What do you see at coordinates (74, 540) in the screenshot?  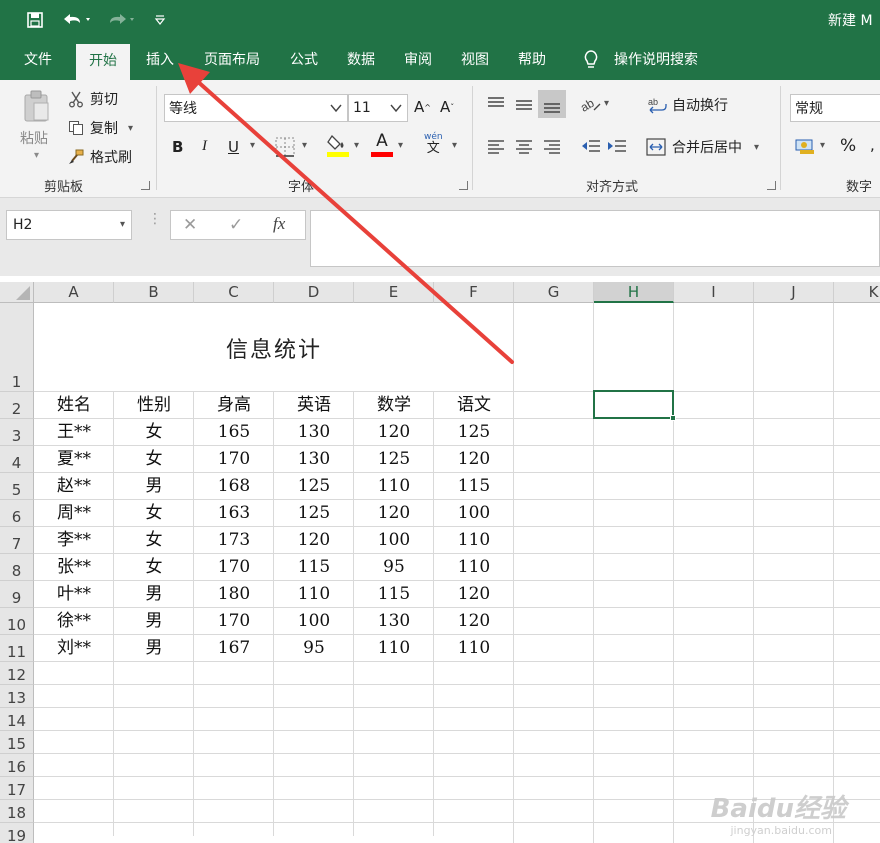 I see `table-cell: 李**` at bounding box center [74, 540].